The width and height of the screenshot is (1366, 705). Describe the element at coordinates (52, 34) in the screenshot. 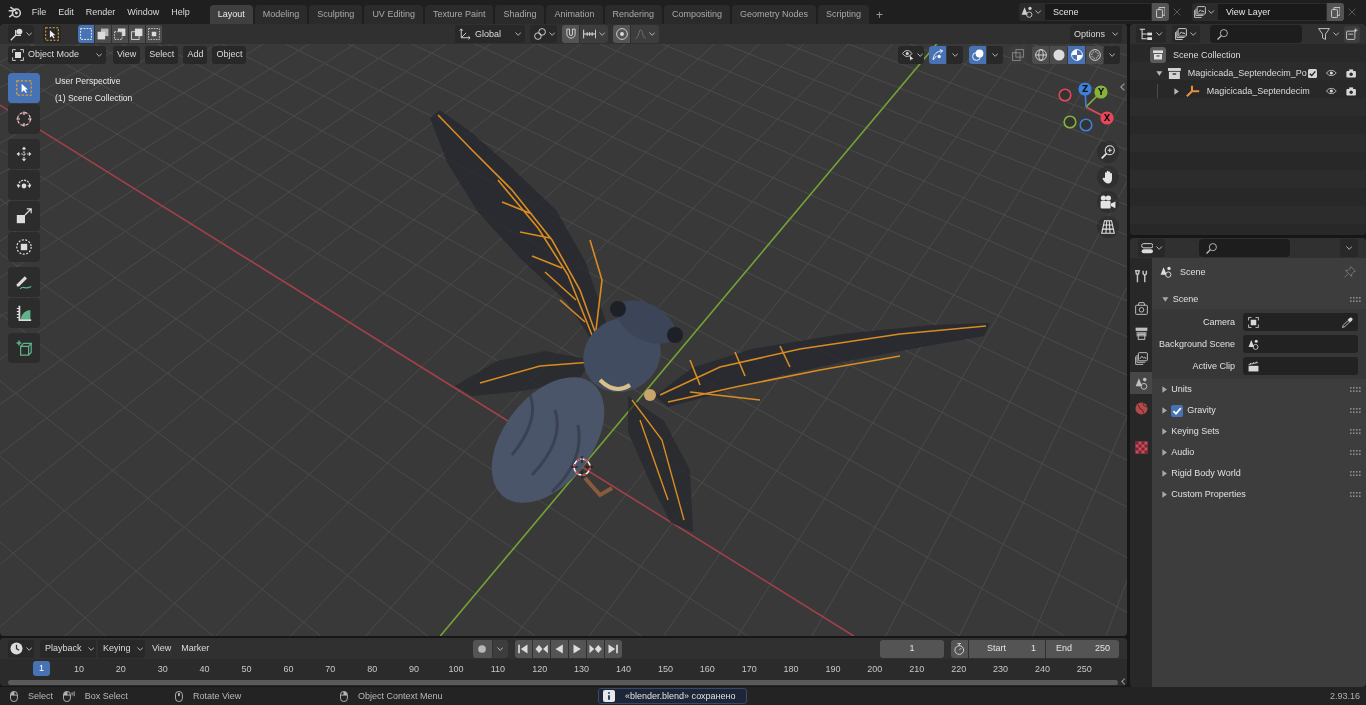

I see `select-tool-button` at that location.